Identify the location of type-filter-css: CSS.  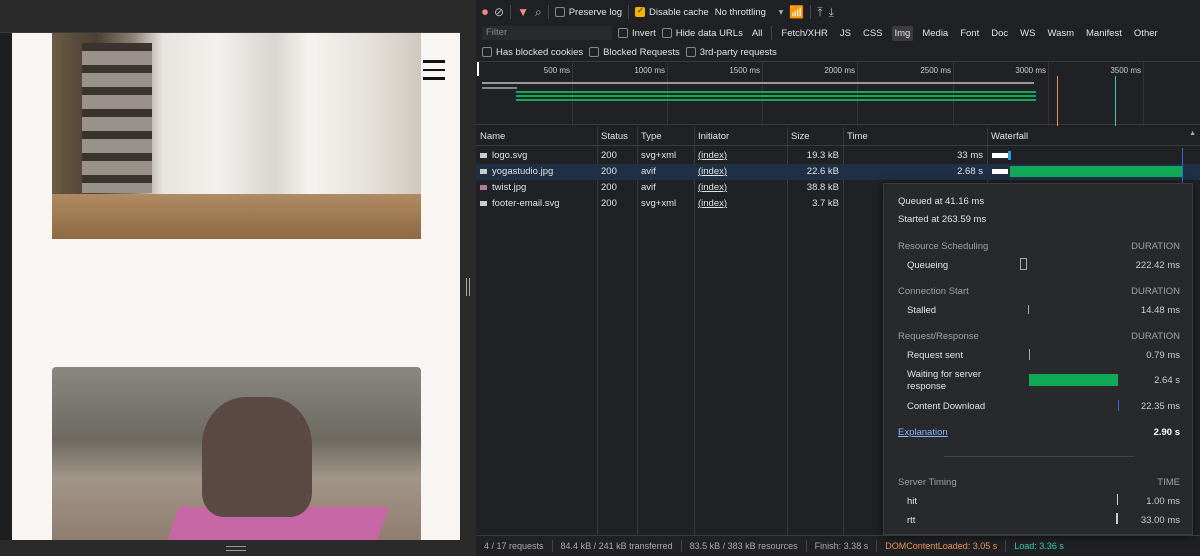
(873, 33).